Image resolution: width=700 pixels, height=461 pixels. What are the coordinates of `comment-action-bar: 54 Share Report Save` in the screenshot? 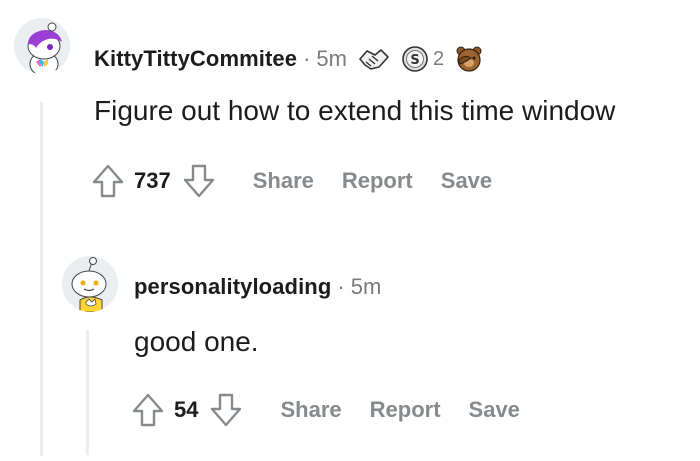 It's located at (325, 410).